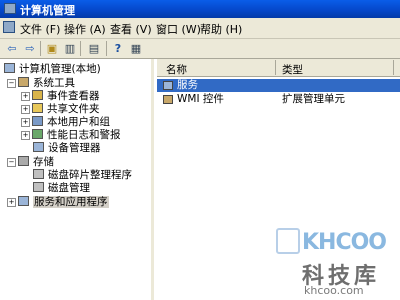  What do you see at coordinates (344, 242) in the screenshot?
I see `watermark-brand: KHCOO` at bounding box center [344, 242].